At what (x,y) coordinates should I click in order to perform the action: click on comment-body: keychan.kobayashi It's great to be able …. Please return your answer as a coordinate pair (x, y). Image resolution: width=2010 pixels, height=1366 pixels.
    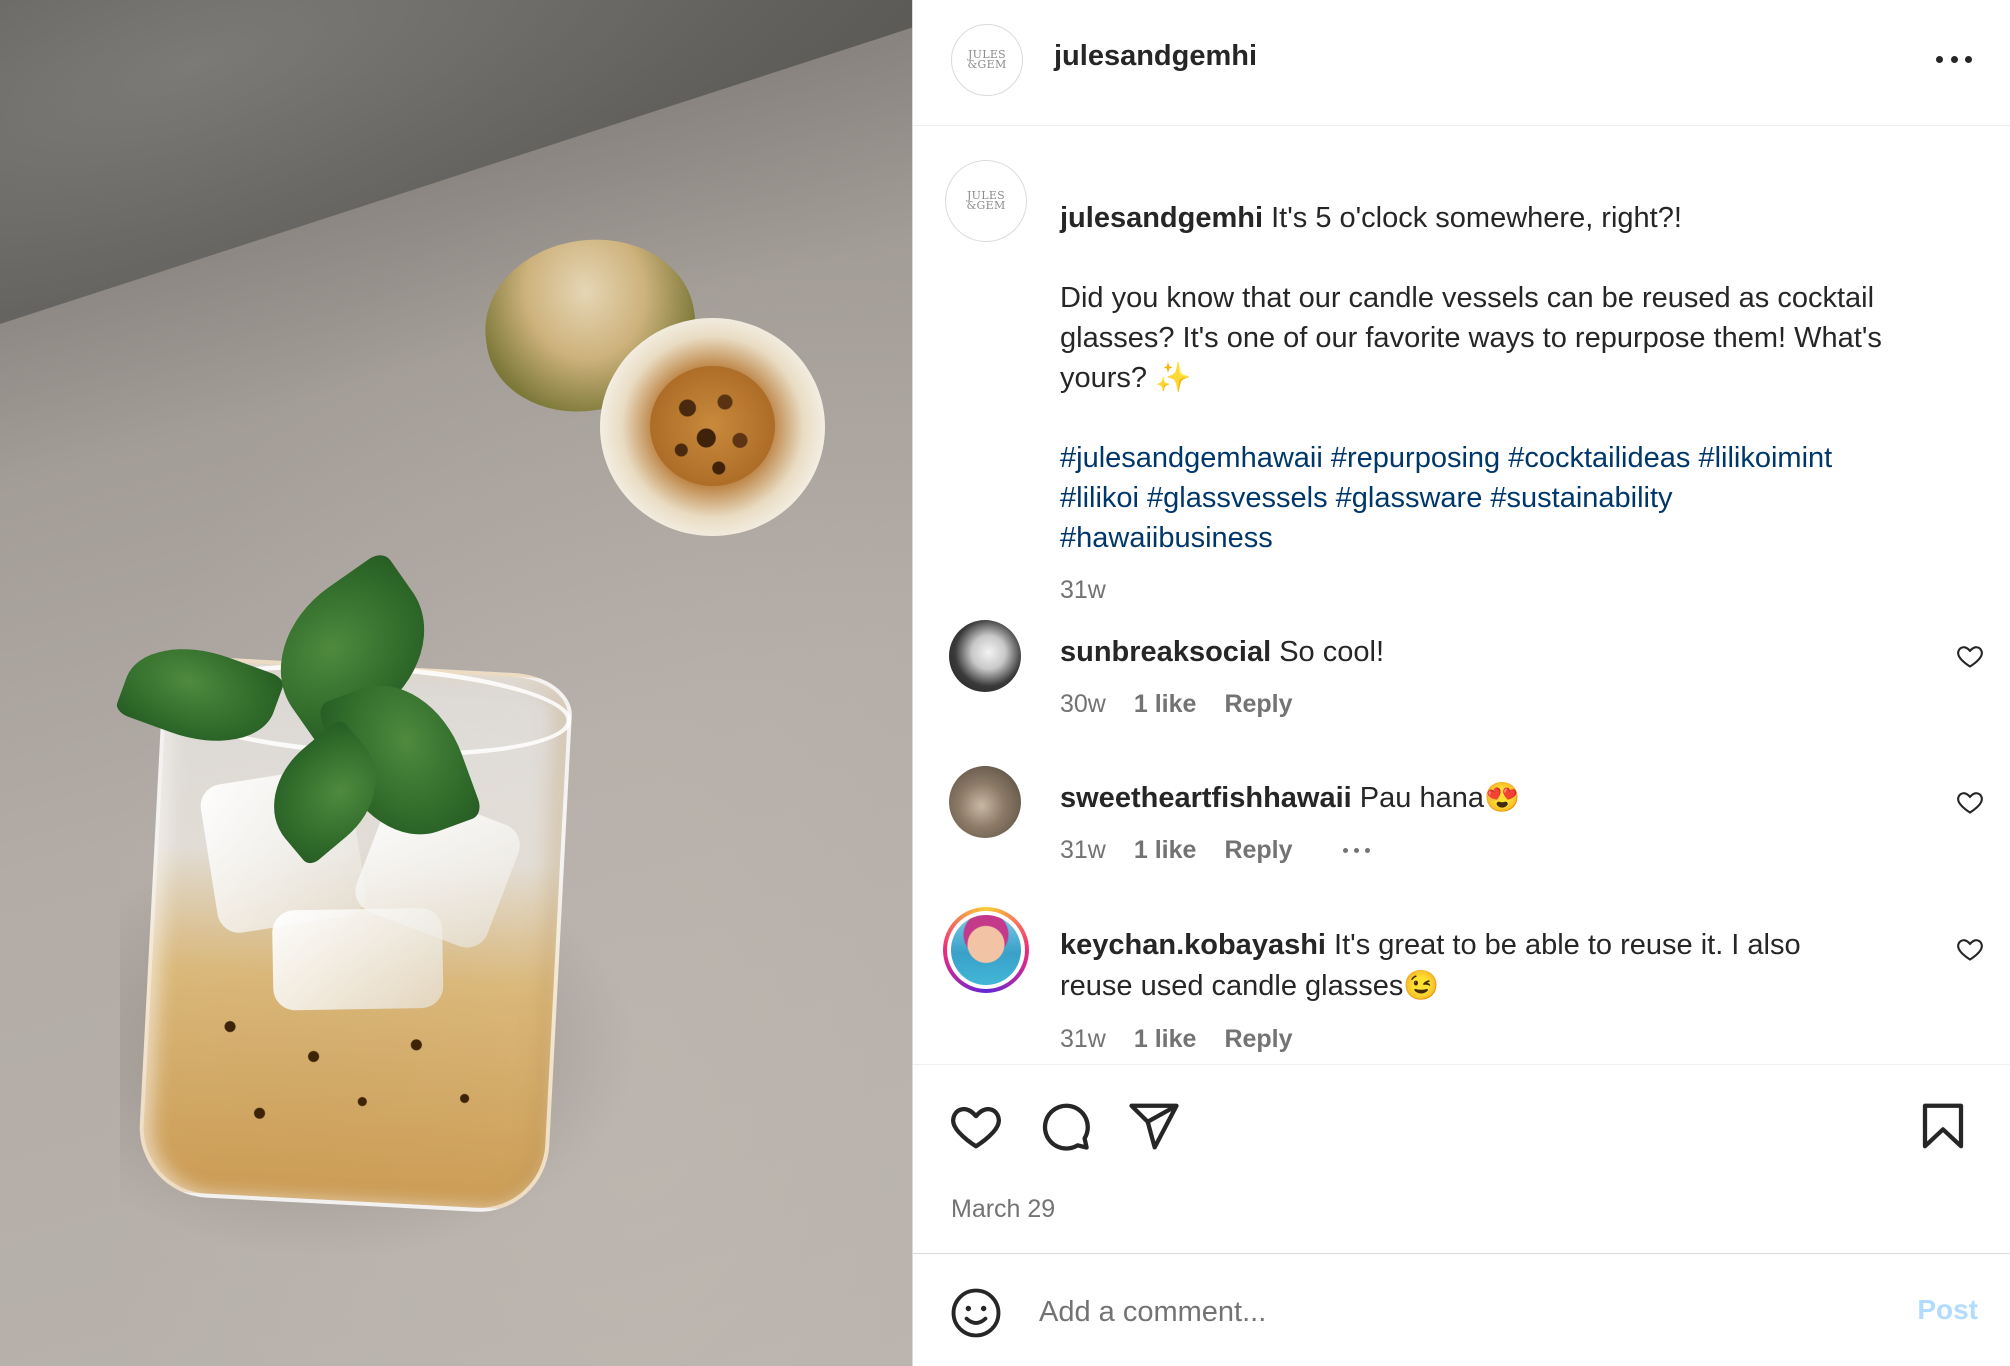
    Looking at the image, I should click on (1460, 966).